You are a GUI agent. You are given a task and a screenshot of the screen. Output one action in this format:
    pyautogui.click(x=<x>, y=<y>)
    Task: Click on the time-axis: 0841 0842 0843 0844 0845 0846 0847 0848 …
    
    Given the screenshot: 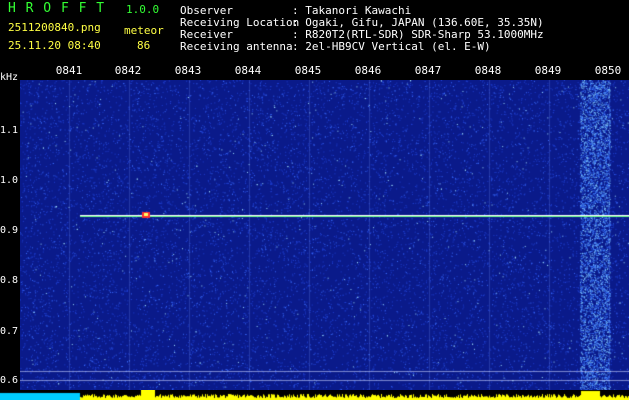 What is the action you would take?
    pyautogui.click(x=324, y=70)
    